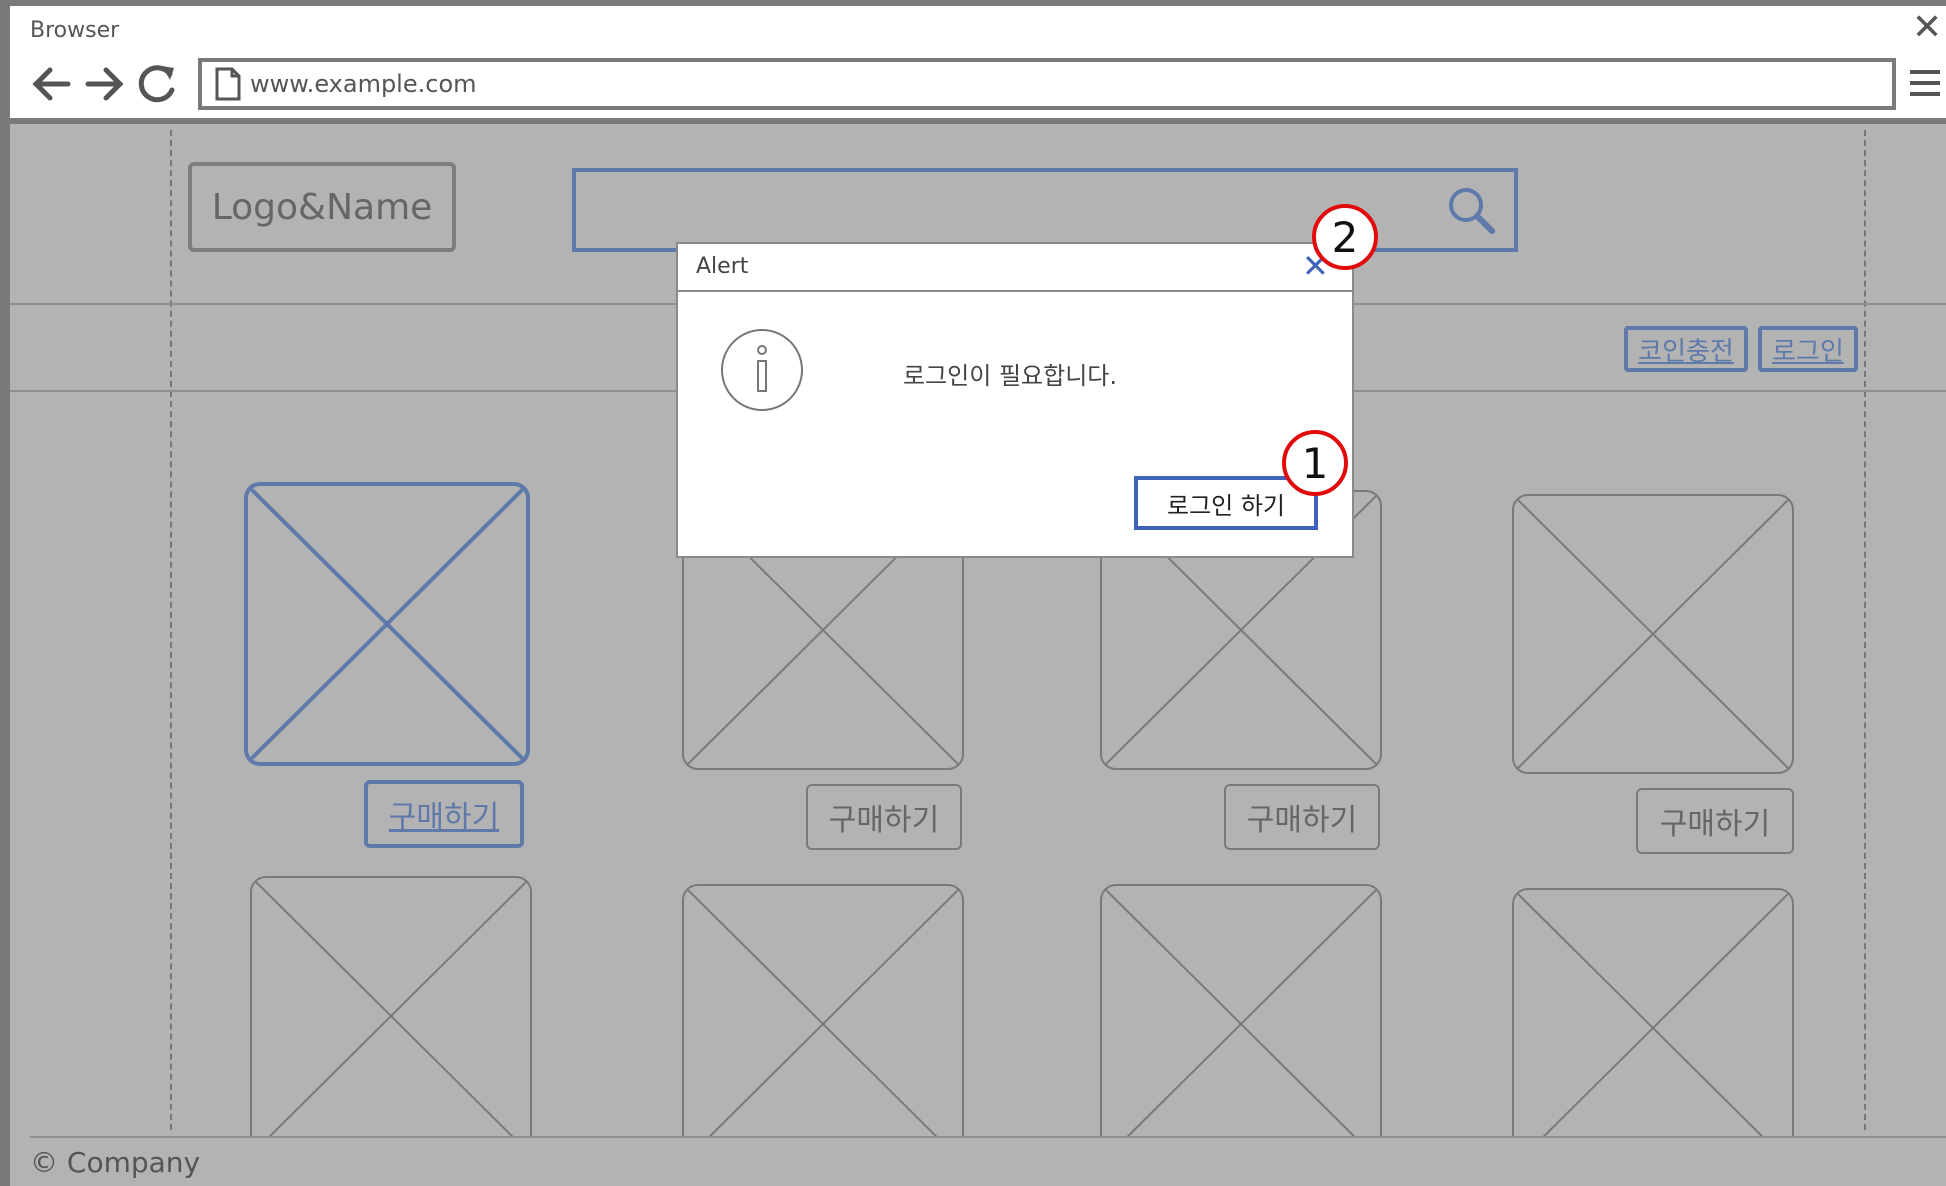 This screenshot has width=1946, height=1186. What do you see at coordinates (1345, 237) in the screenshot?
I see `callout-marker-2: 2` at bounding box center [1345, 237].